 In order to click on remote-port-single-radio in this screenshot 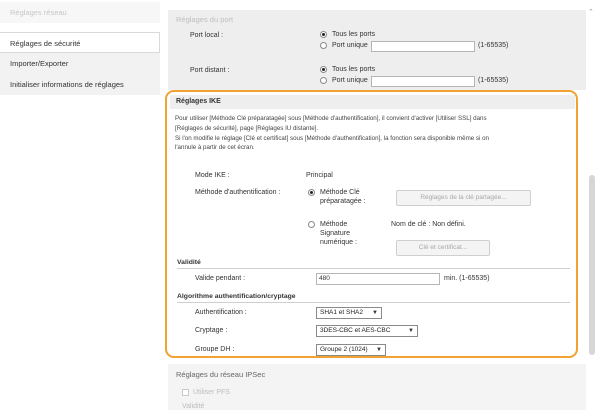, I will do `click(323, 80)`.